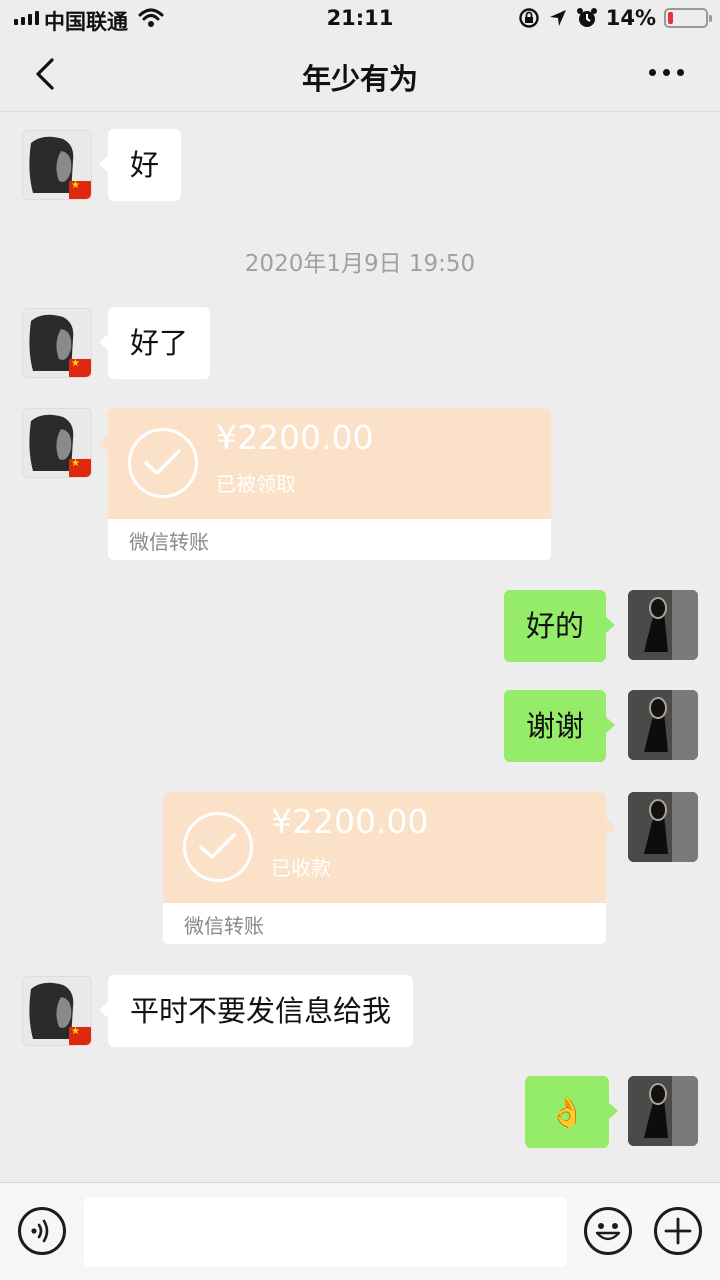 Image resolution: width=720 pixels, height=1280 pixels. What do you see at coordinates (360, 264) in the screenshot?
I see `message-timestamp: 2020年1月9日 19:50` at bounding box center [360, 264].